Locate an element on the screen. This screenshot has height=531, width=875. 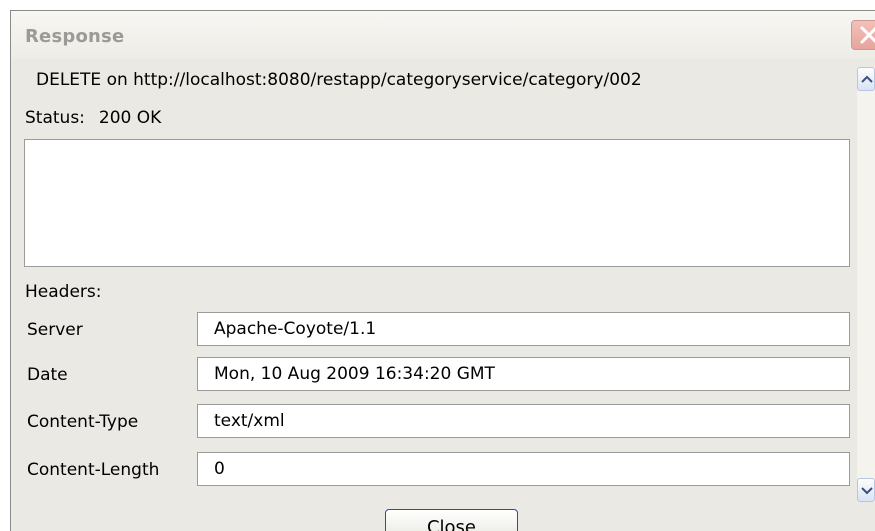
header-name: Server is located at coordinates (55, 330).